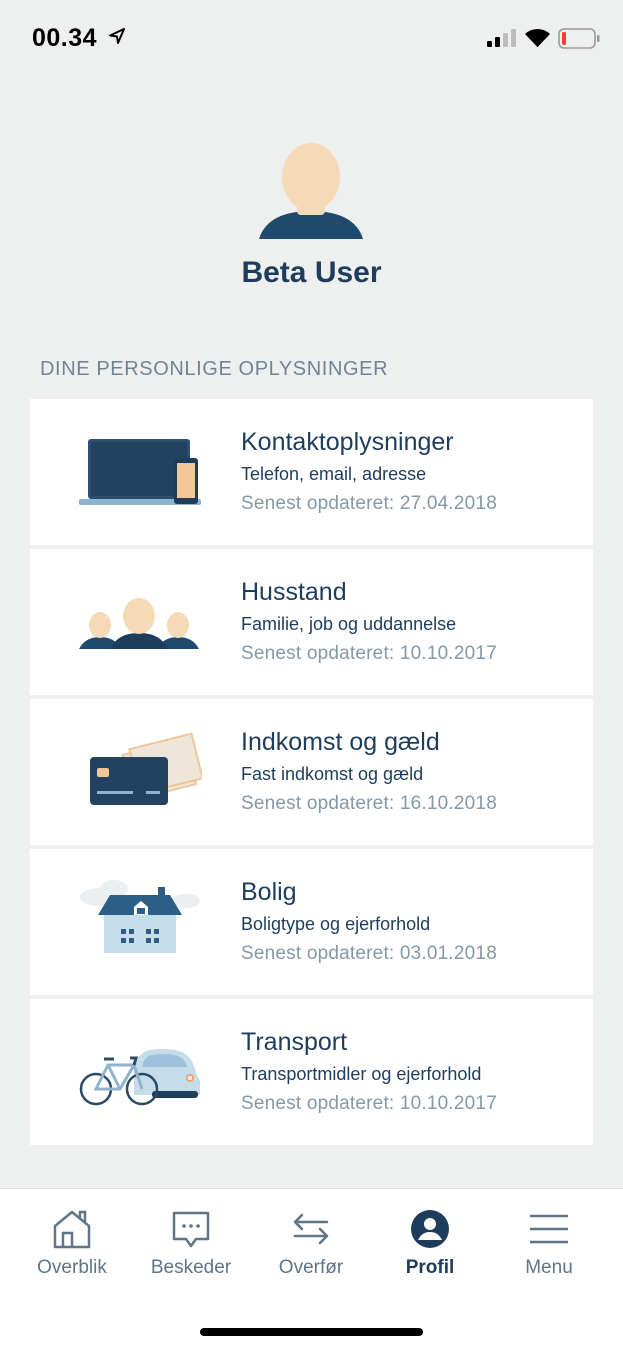 This screenshot has height=1350, width=623. I want to click on card-title: Husstand, so click(294, 592).